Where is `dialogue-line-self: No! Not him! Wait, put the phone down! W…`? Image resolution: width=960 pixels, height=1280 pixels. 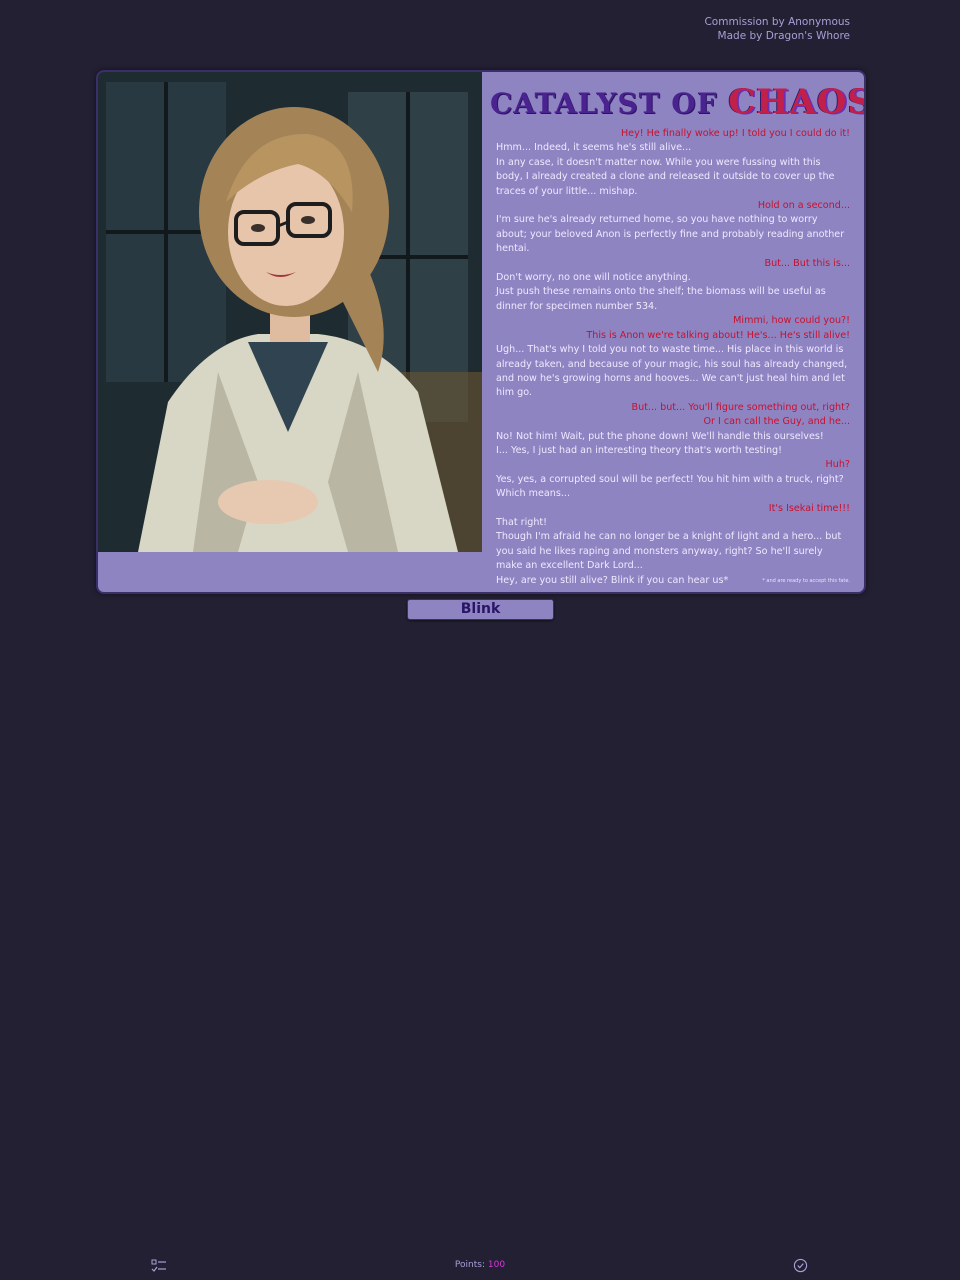
dialogue-line-self: No! Not him! Wait, put the phone down! W… is located at coordinates (660, 436).